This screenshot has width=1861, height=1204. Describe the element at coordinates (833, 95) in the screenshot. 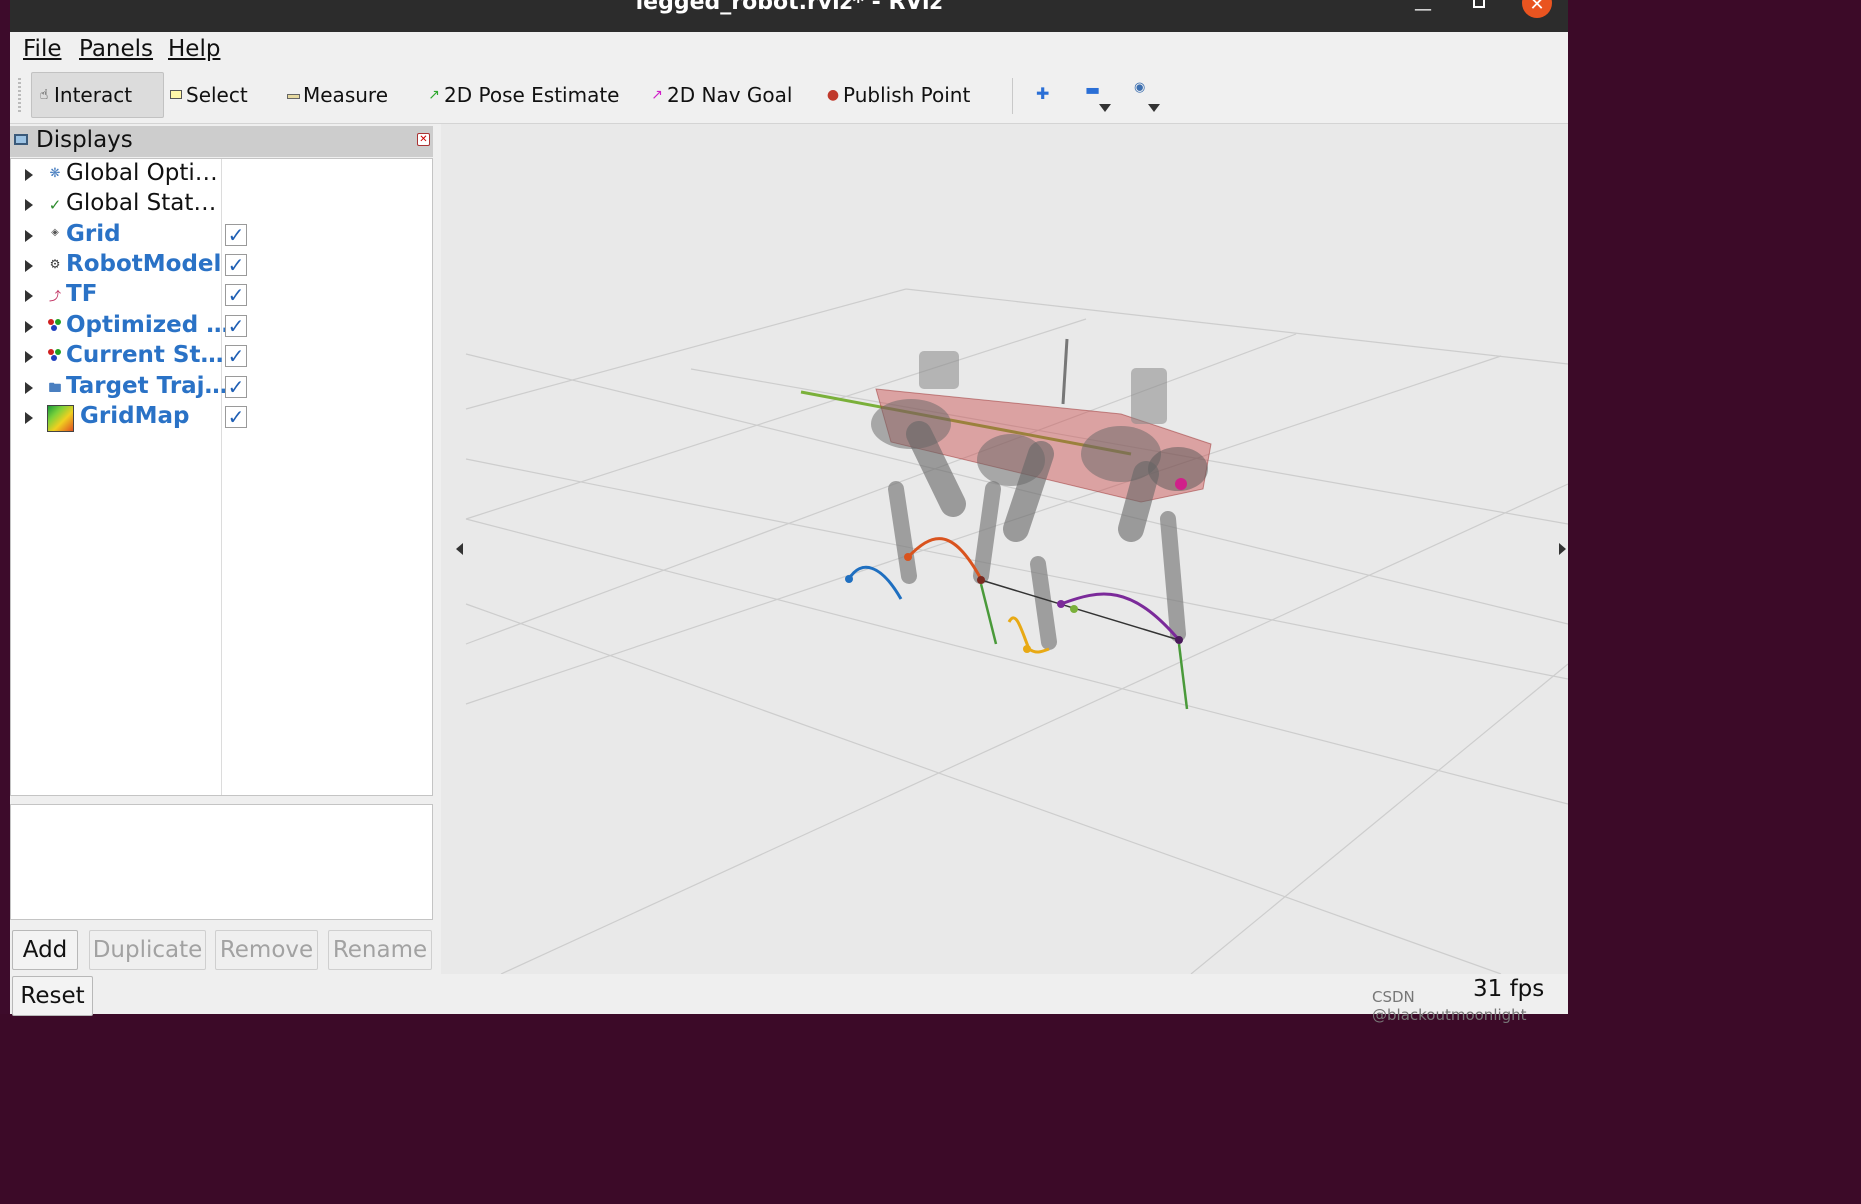

I see `pin-icon: ●` at that location.